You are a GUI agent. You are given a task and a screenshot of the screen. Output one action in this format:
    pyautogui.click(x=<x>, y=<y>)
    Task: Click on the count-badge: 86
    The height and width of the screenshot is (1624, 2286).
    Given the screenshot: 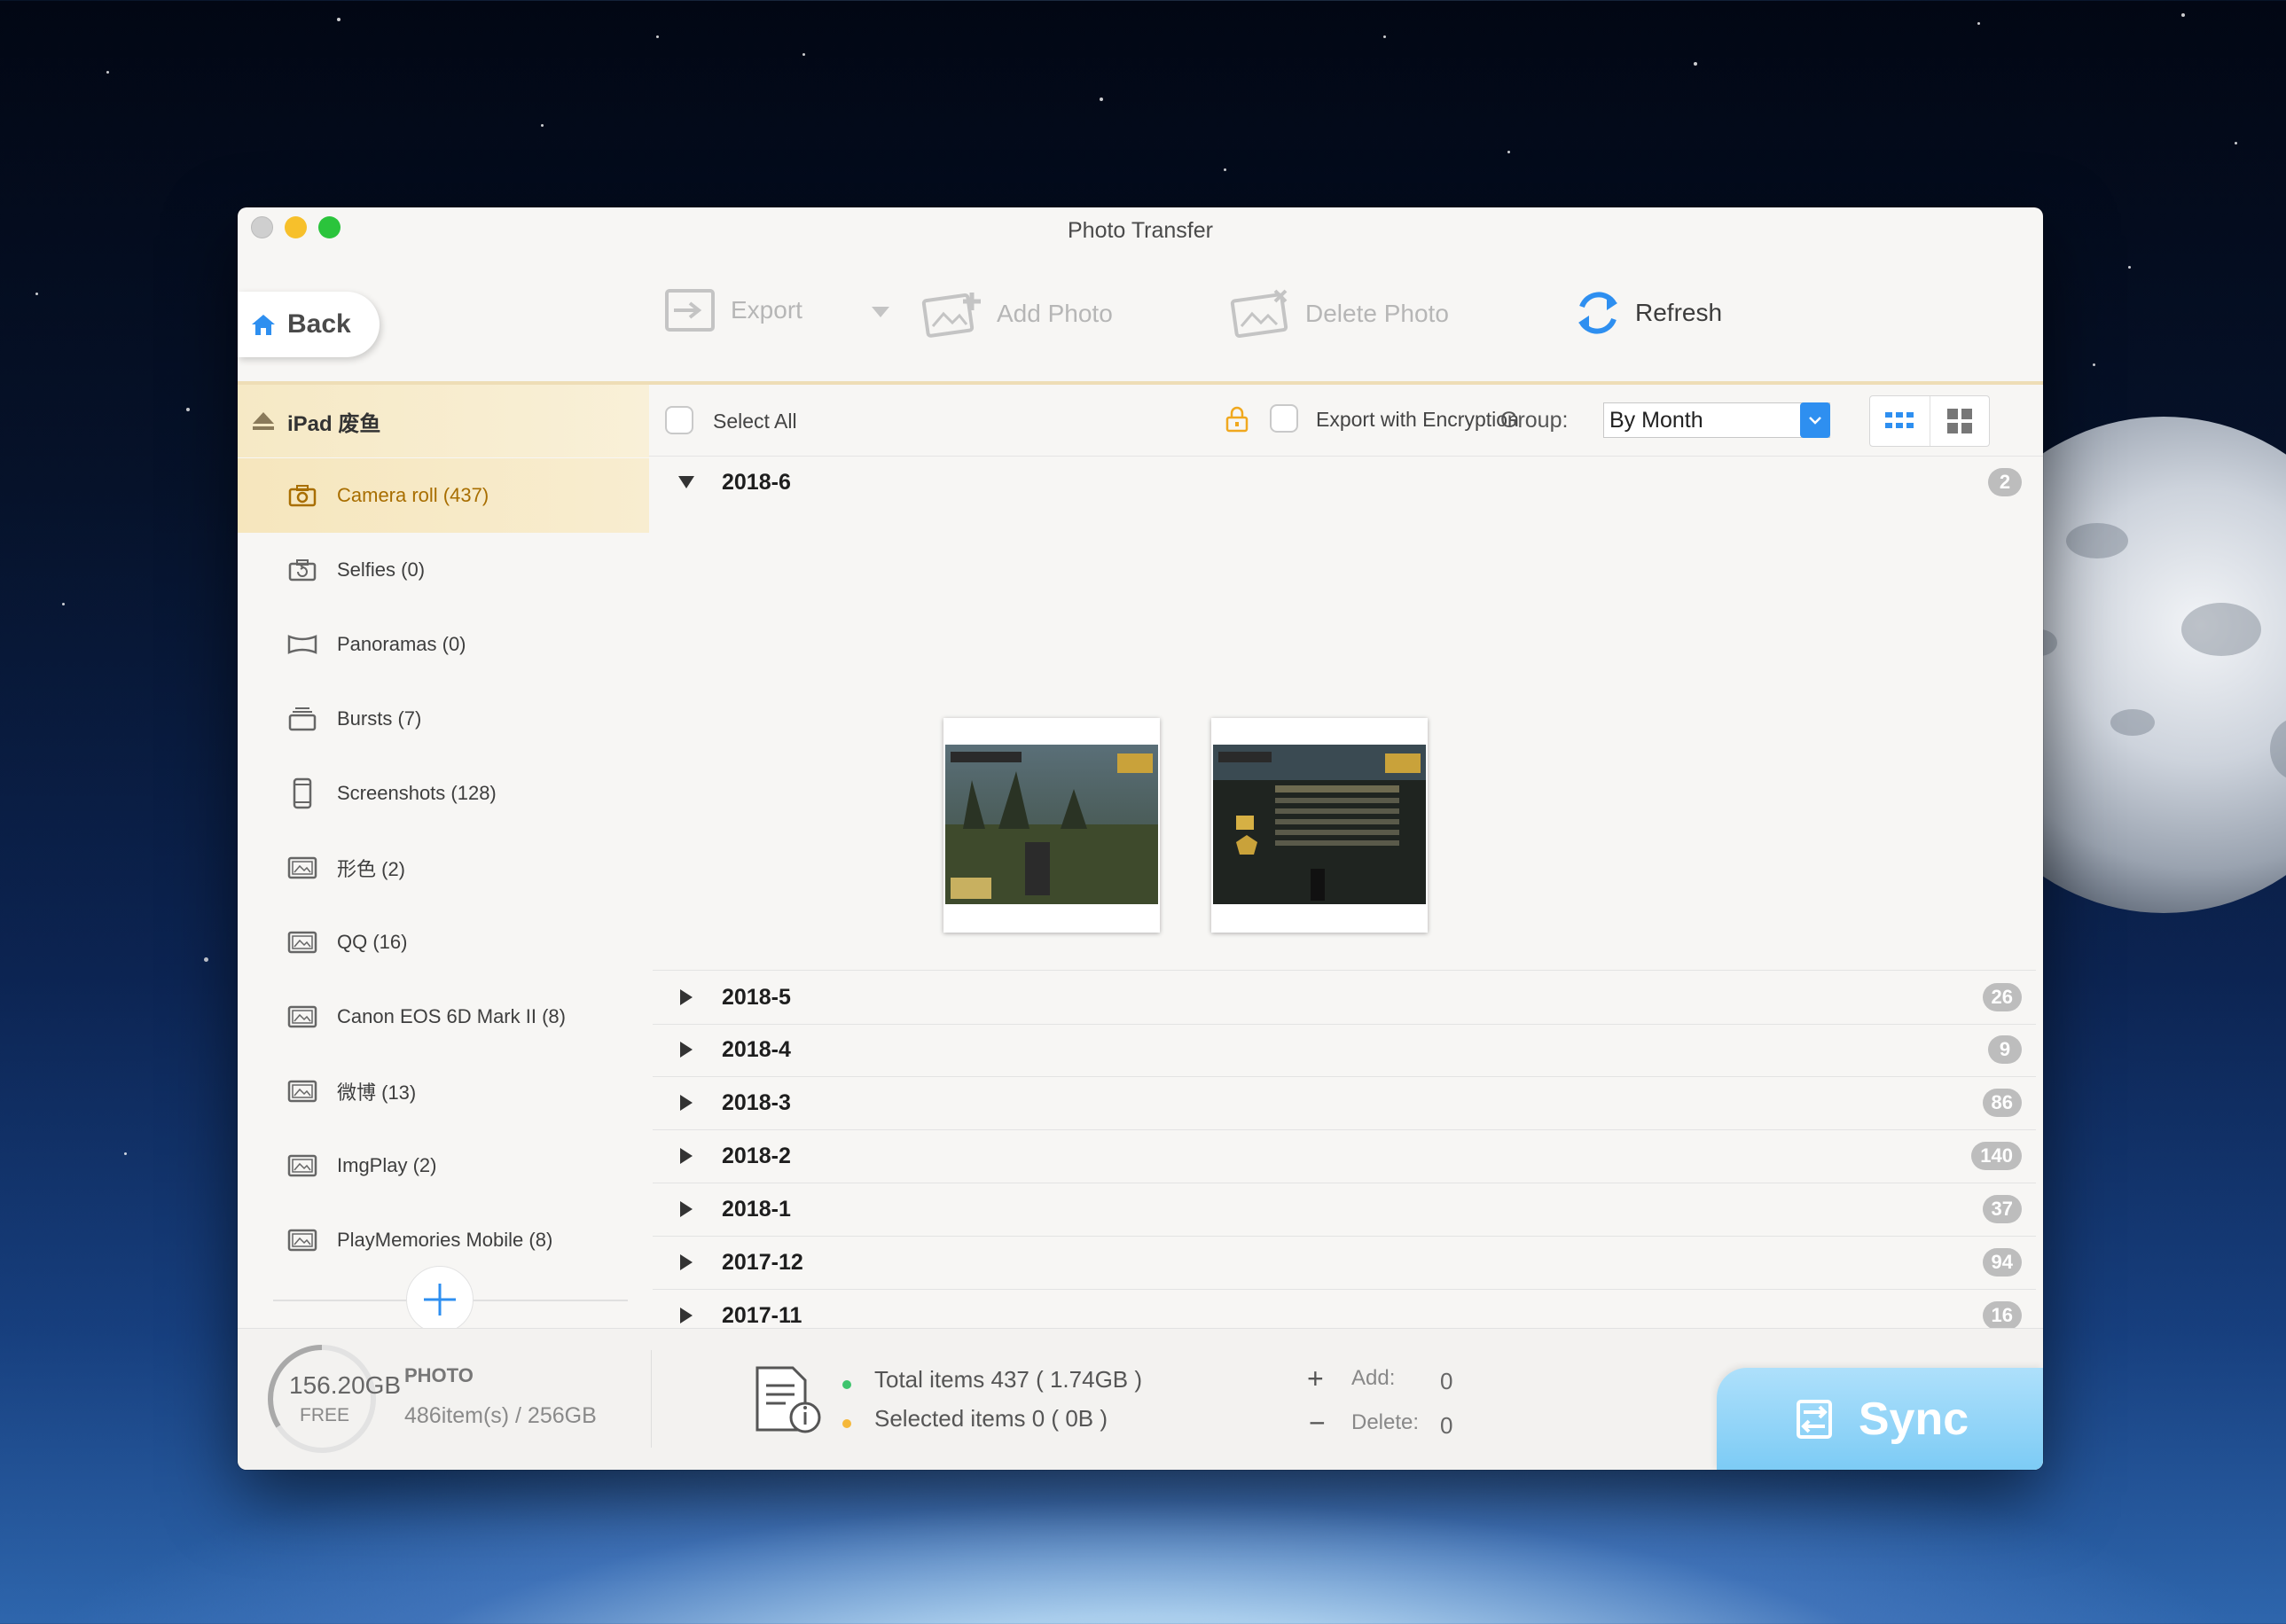 What is the action you would take?
    pyautogui.click(x=2002, y=1103)
    